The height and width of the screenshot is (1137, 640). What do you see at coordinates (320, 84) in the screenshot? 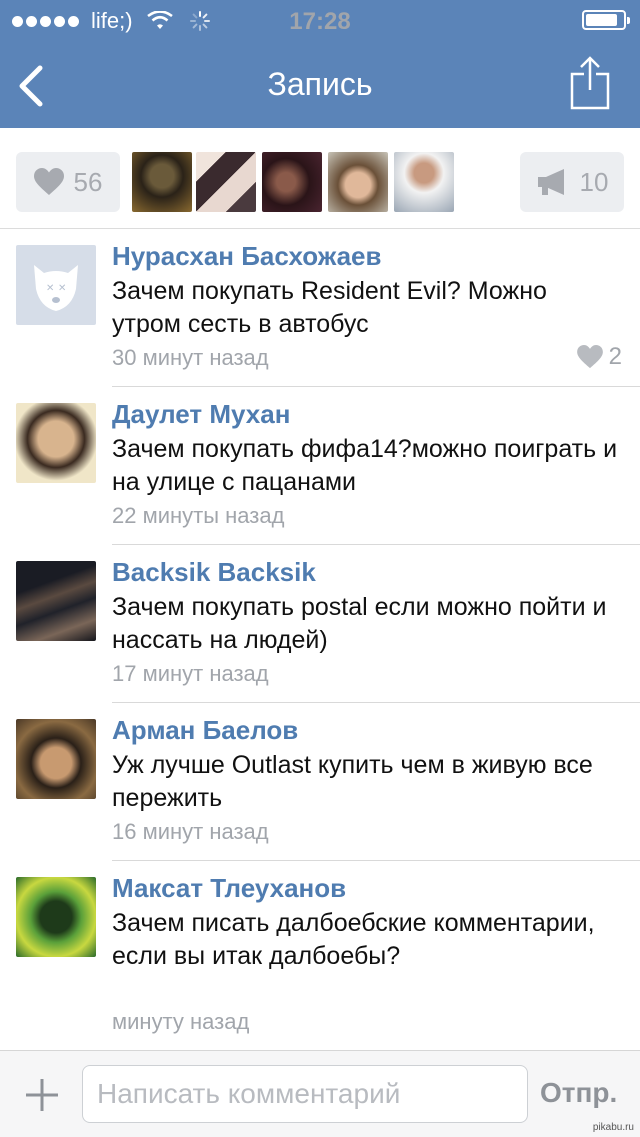
I see `page-title: Запись` at bounding box center [320, 84].